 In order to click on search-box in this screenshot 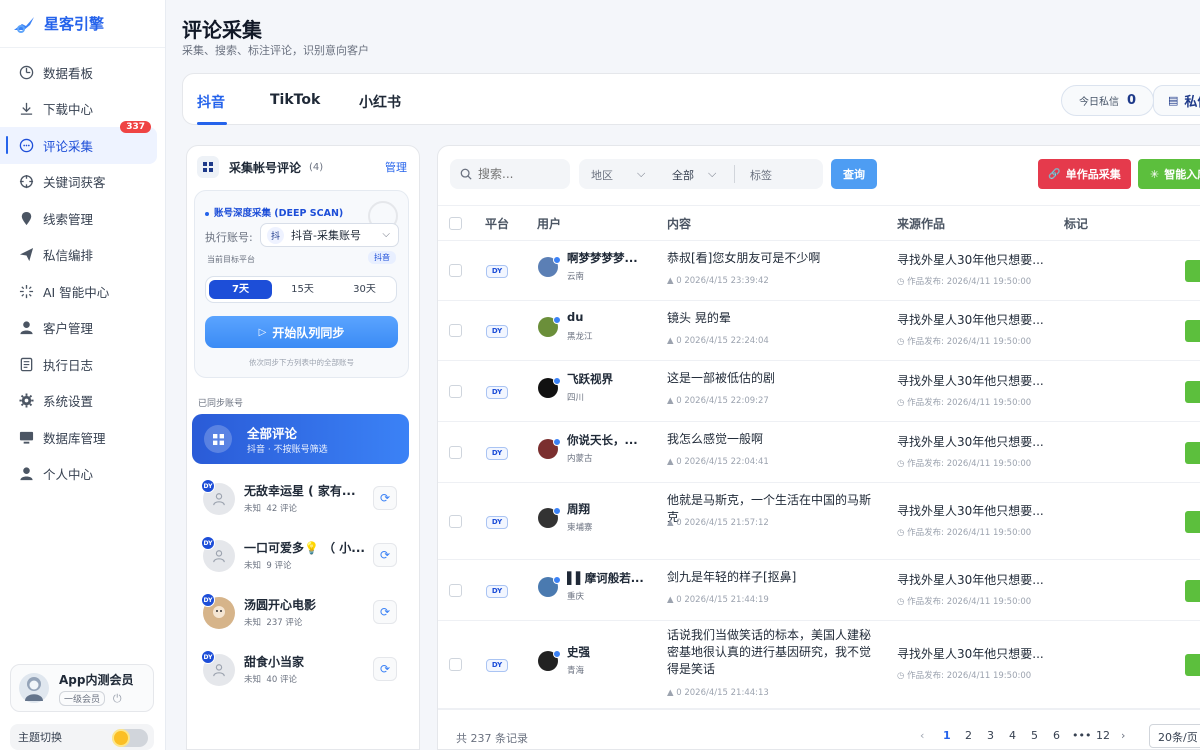, I will do `click(510, 174)`.